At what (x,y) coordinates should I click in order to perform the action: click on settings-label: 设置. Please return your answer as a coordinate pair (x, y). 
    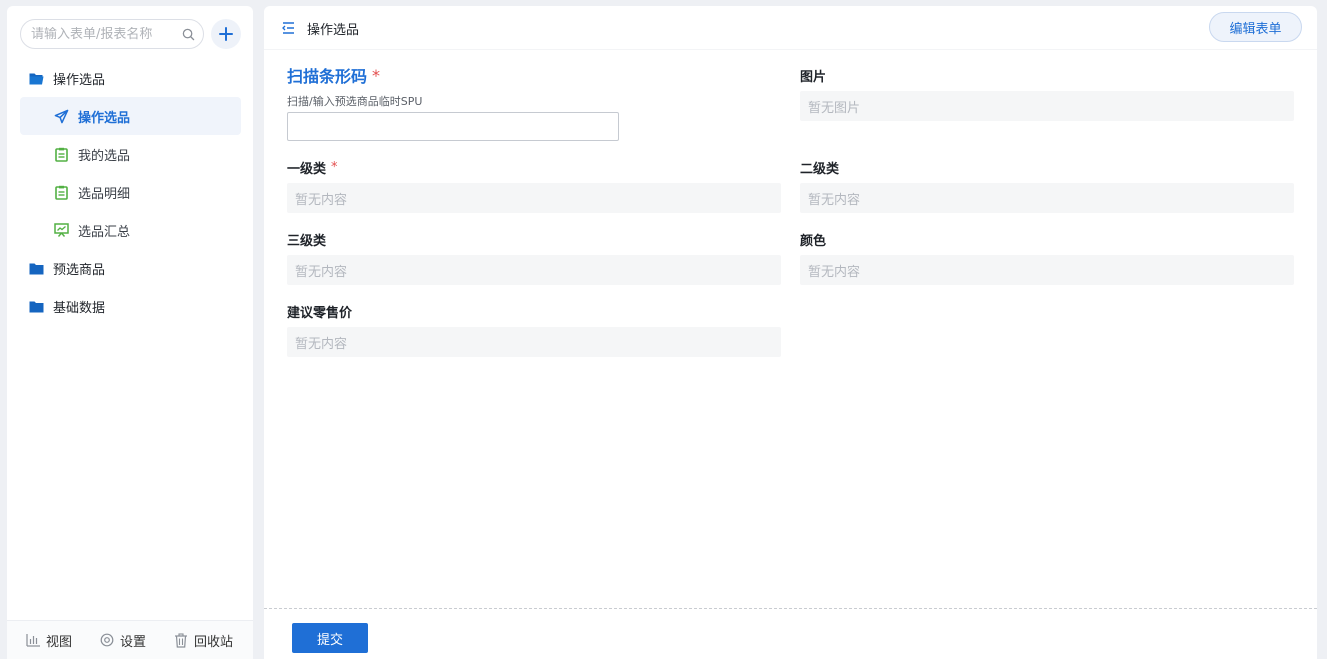
    Looking at the image, I should click on (133, 642).